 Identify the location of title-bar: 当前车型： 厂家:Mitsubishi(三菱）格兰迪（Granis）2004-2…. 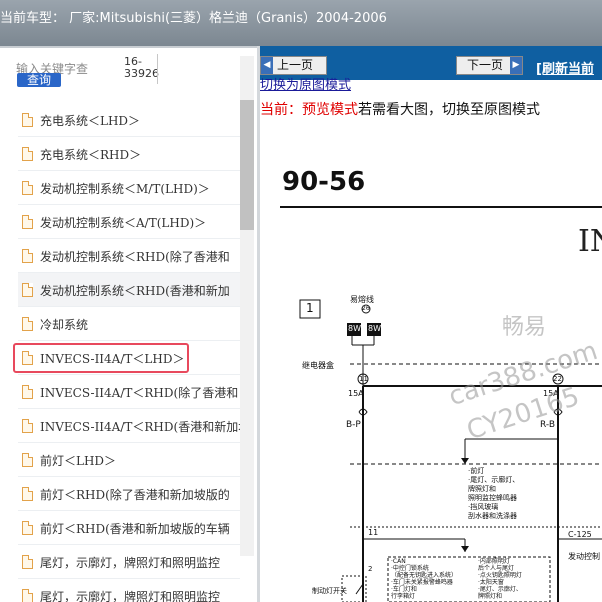
(301, 23).